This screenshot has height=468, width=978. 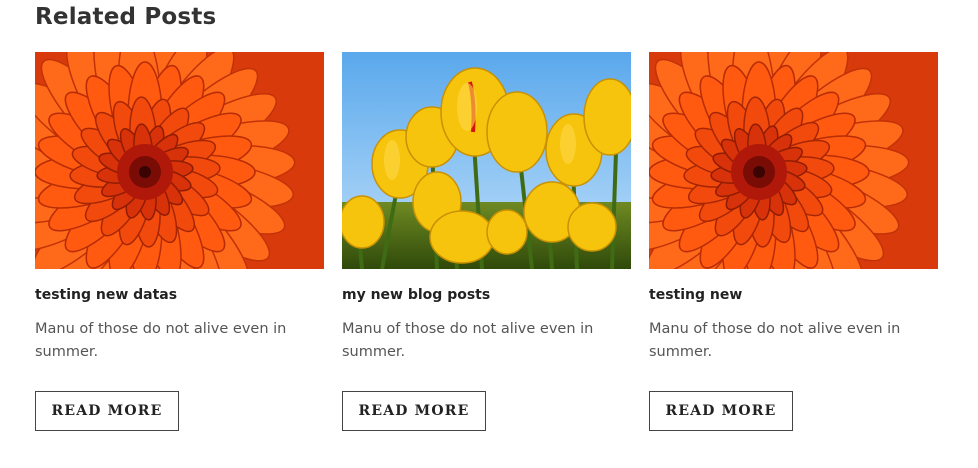 I want to click on post-title: testing new, so click(x=793, y=295).